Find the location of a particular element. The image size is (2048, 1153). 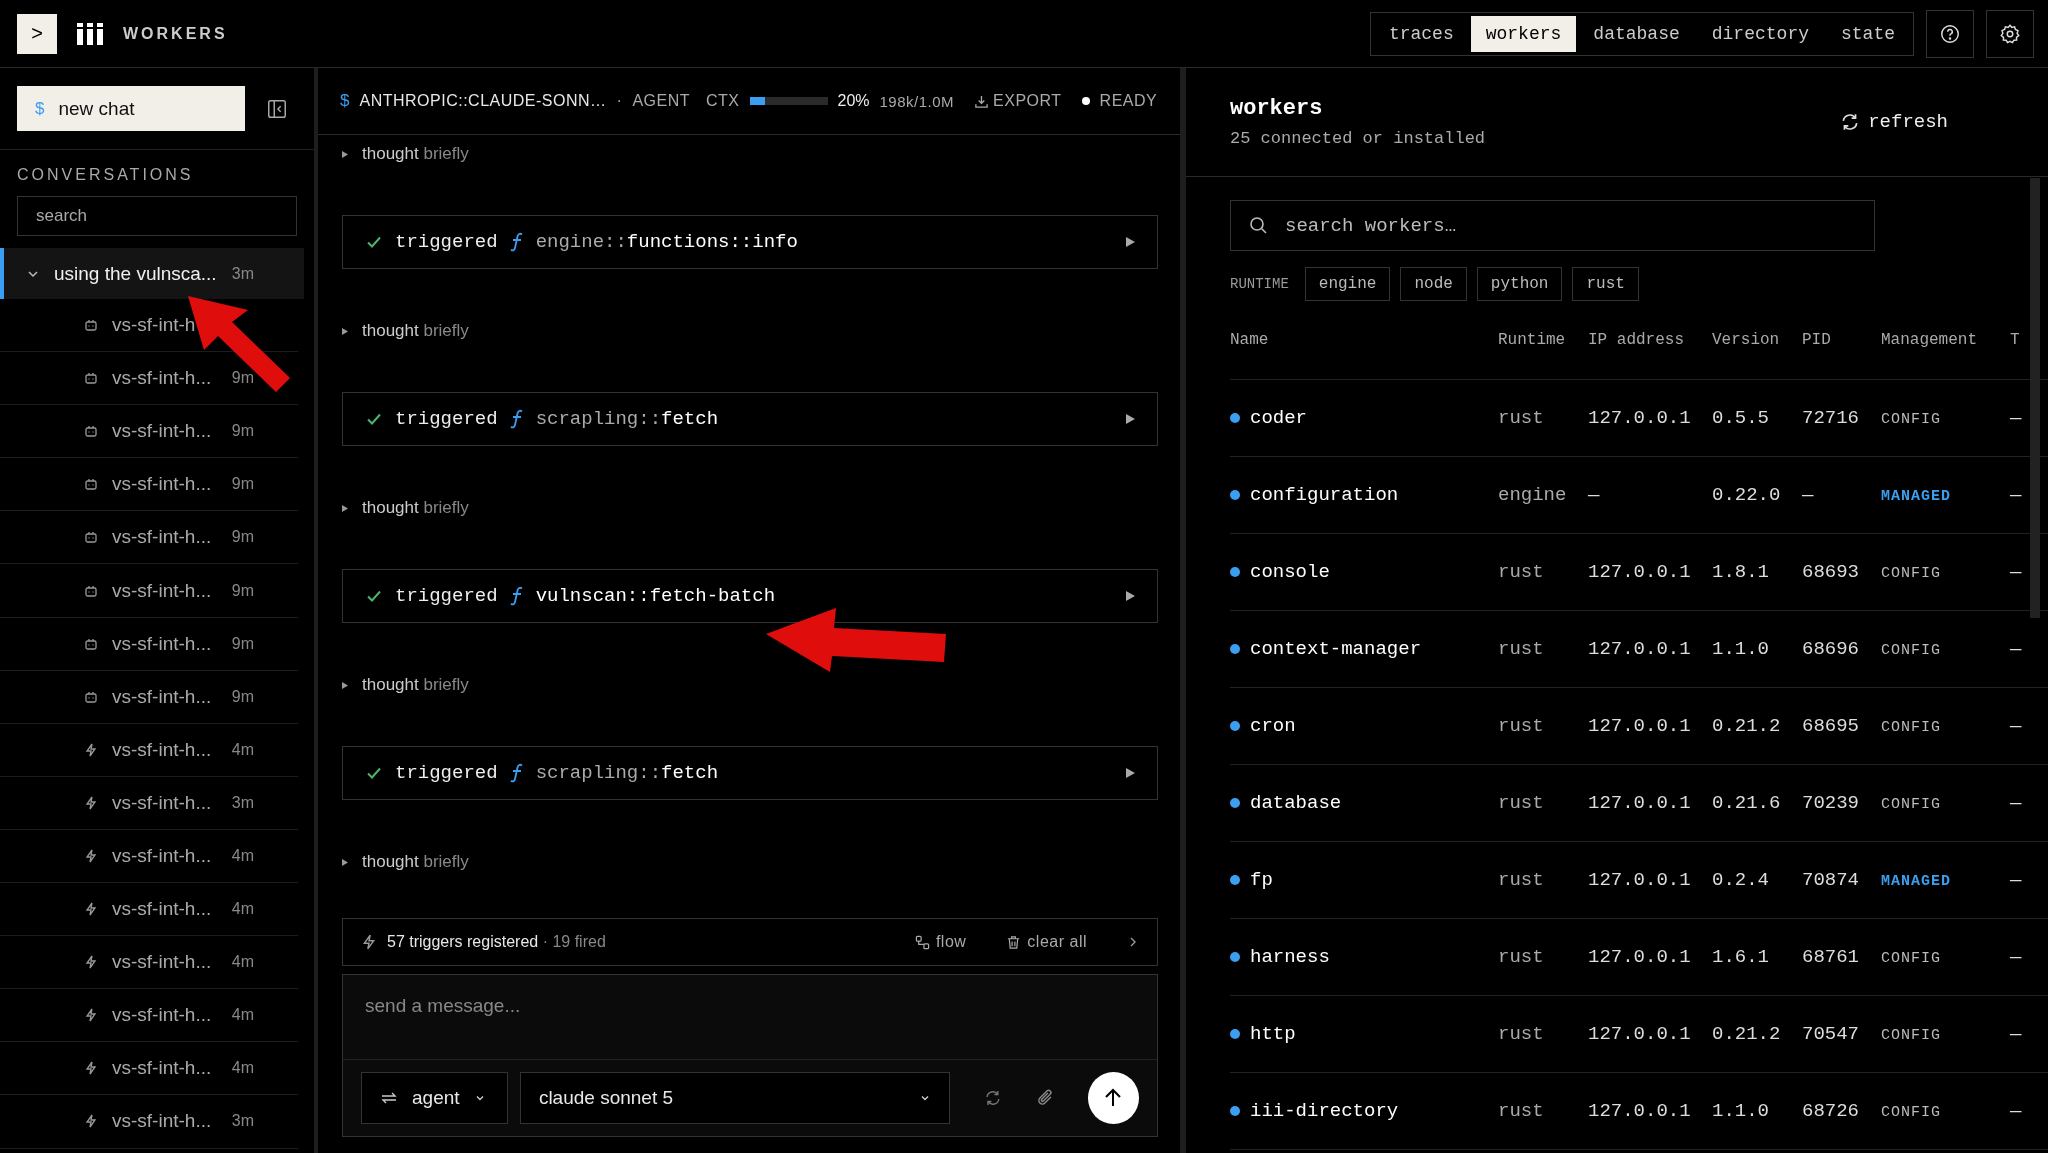

table-cell-text: 68696 is located at coordinates (1831, 649).